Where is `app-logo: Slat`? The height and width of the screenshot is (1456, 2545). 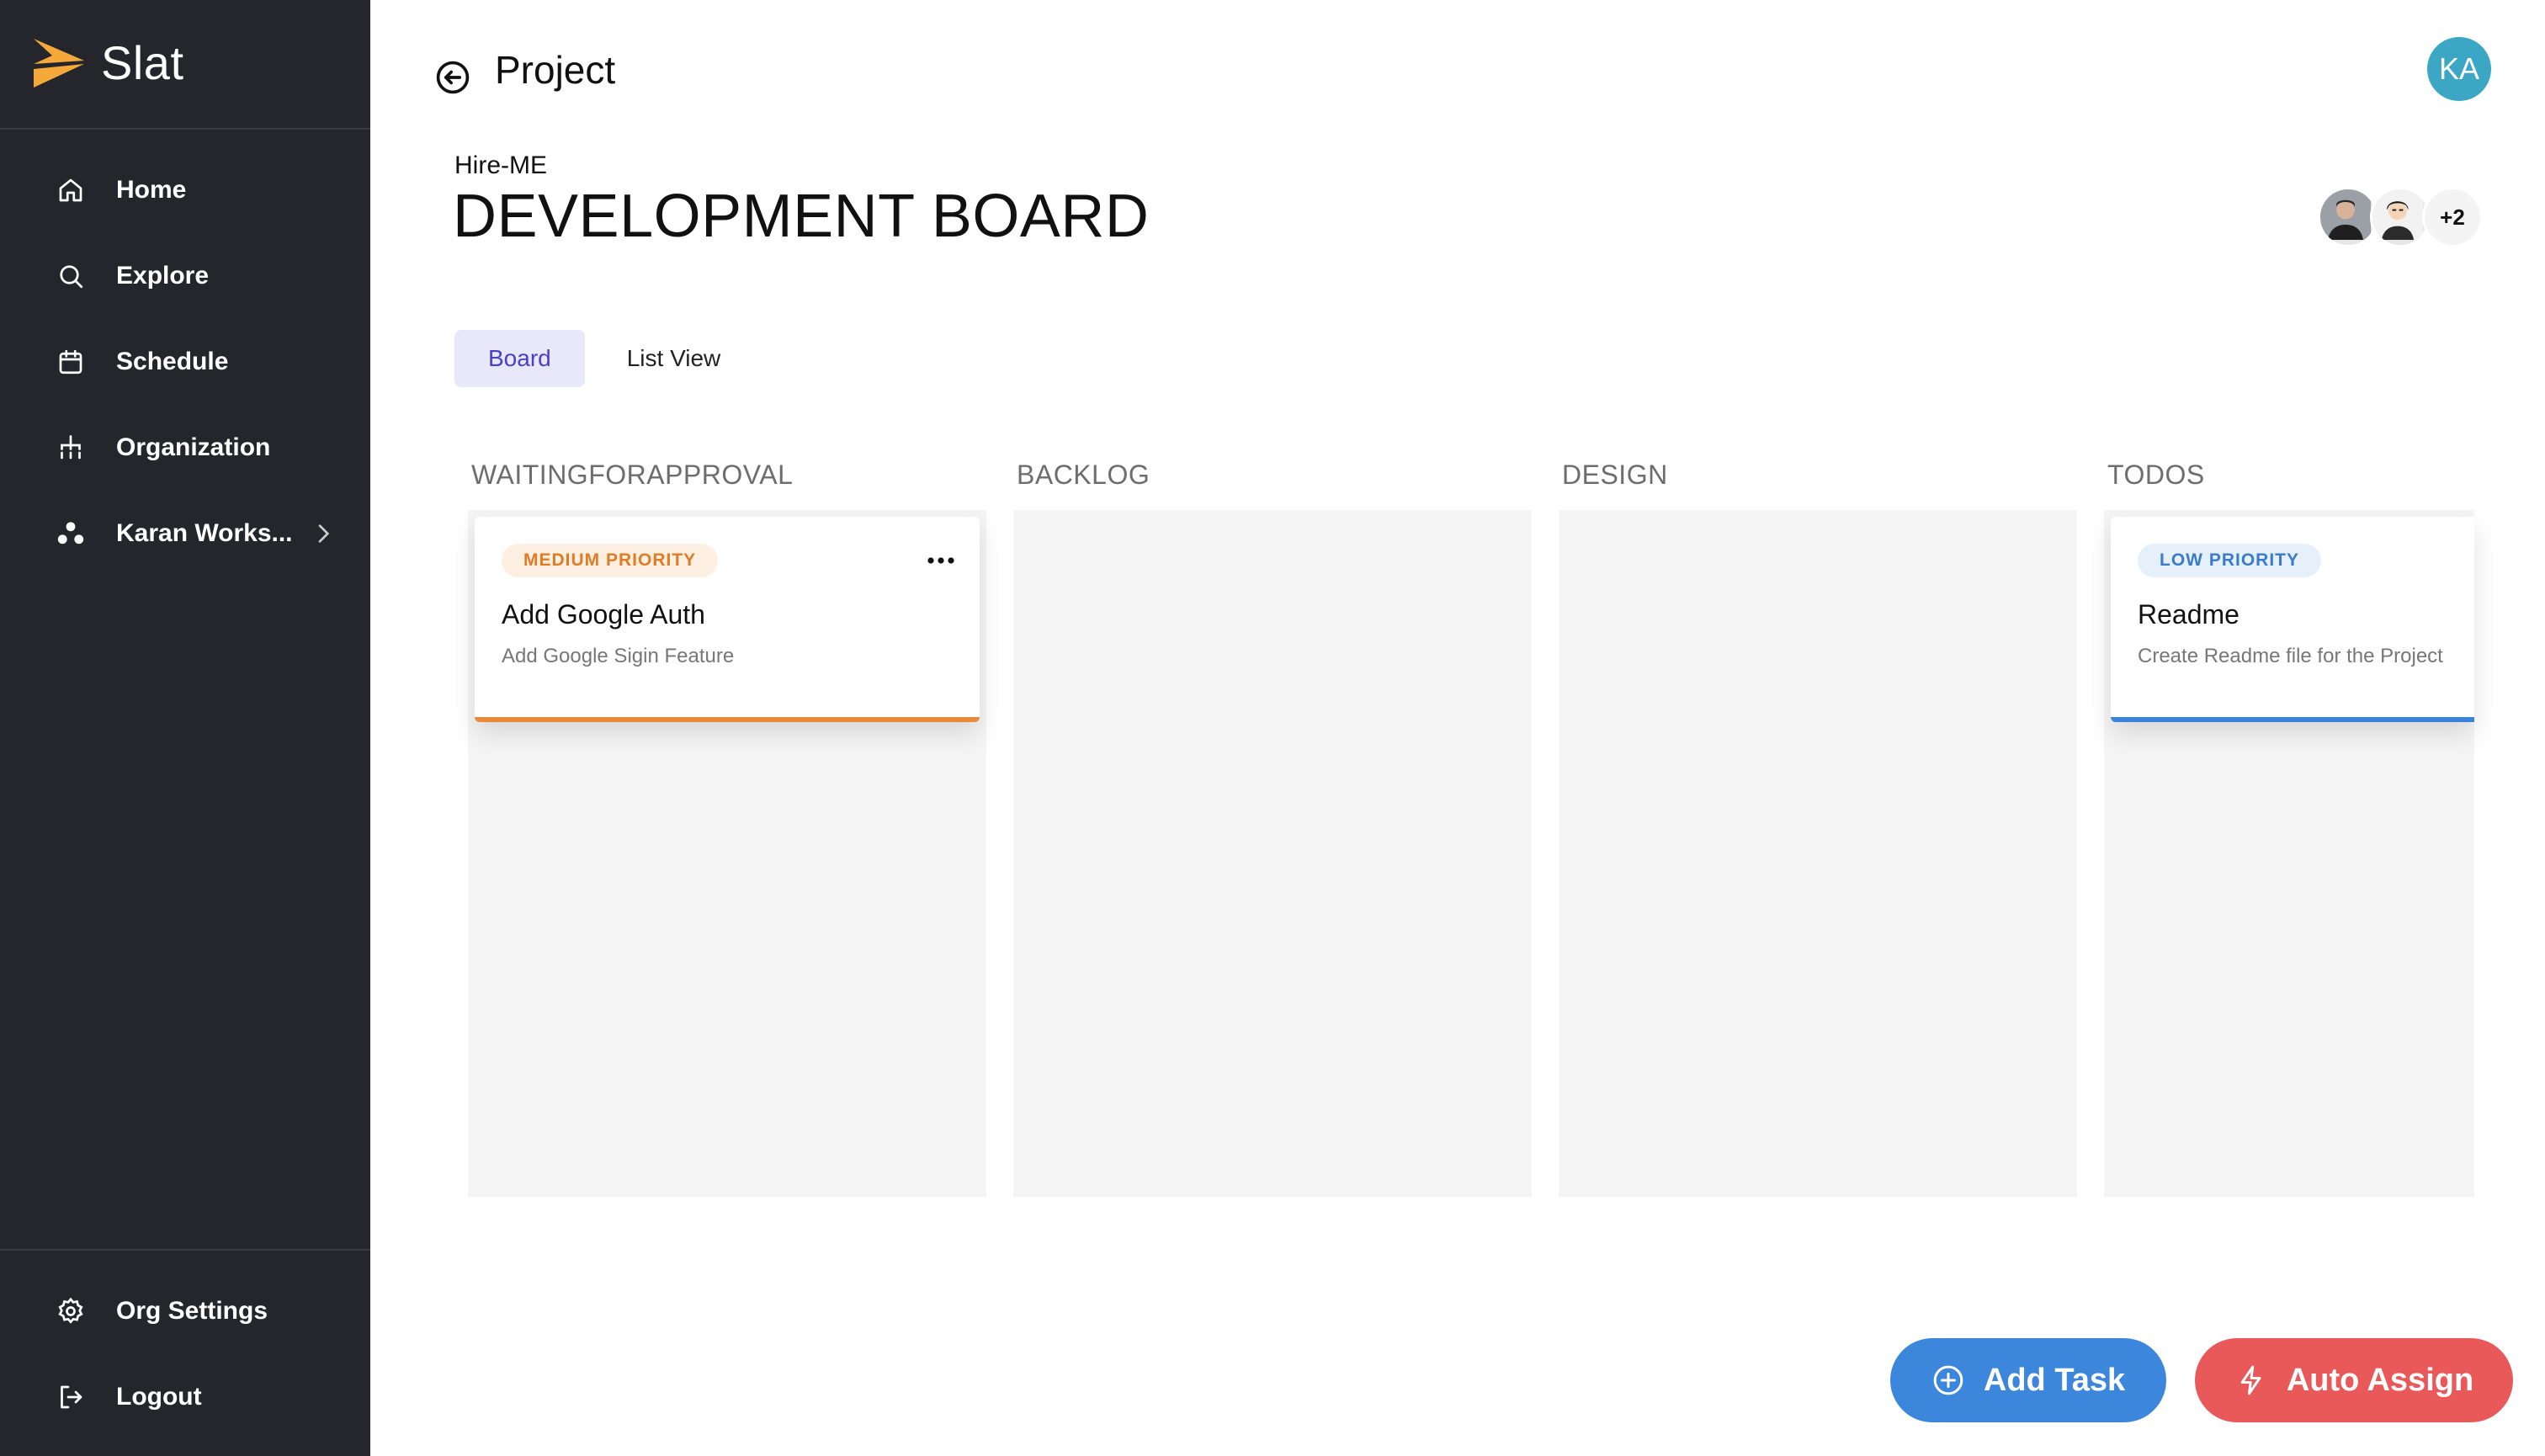
app-logo: Slat is located at coordinates (108, 62).